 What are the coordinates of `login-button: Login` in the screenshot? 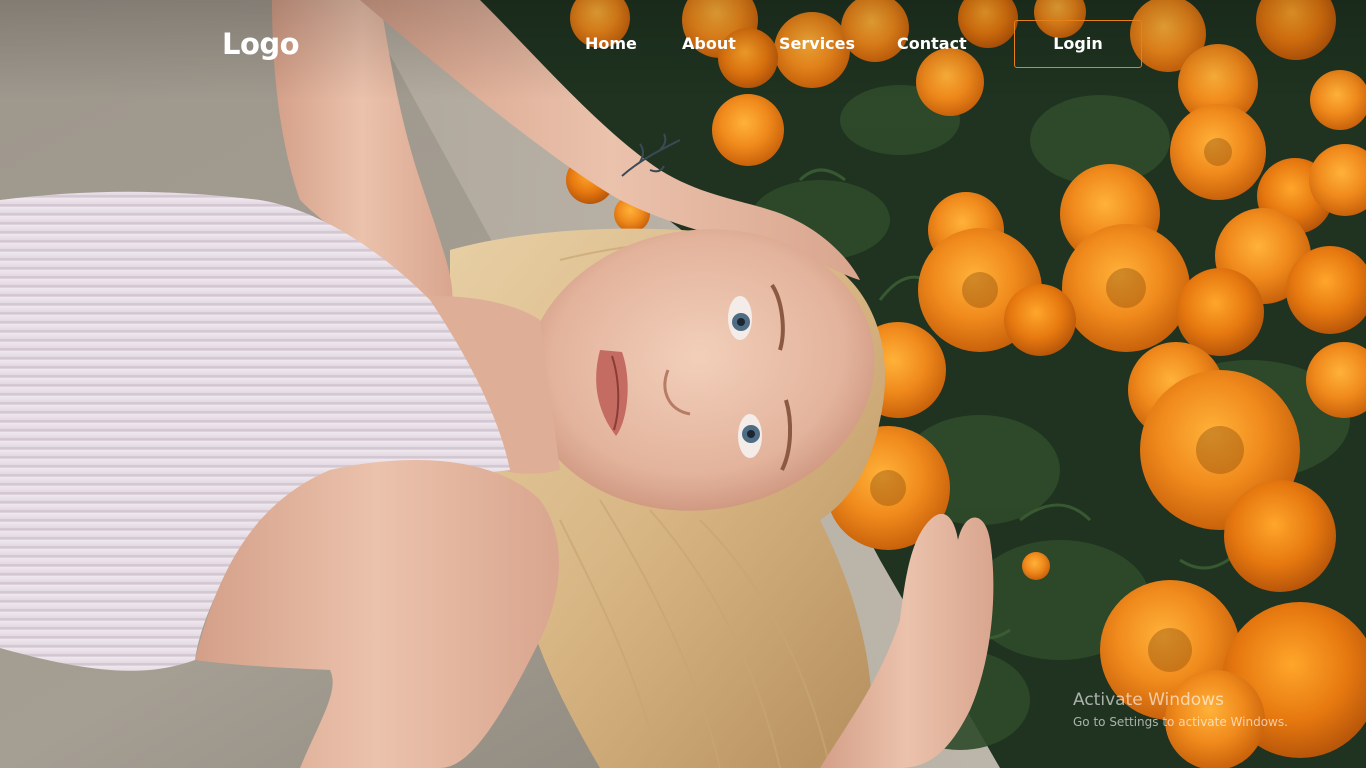 It's located at (1078, 44).